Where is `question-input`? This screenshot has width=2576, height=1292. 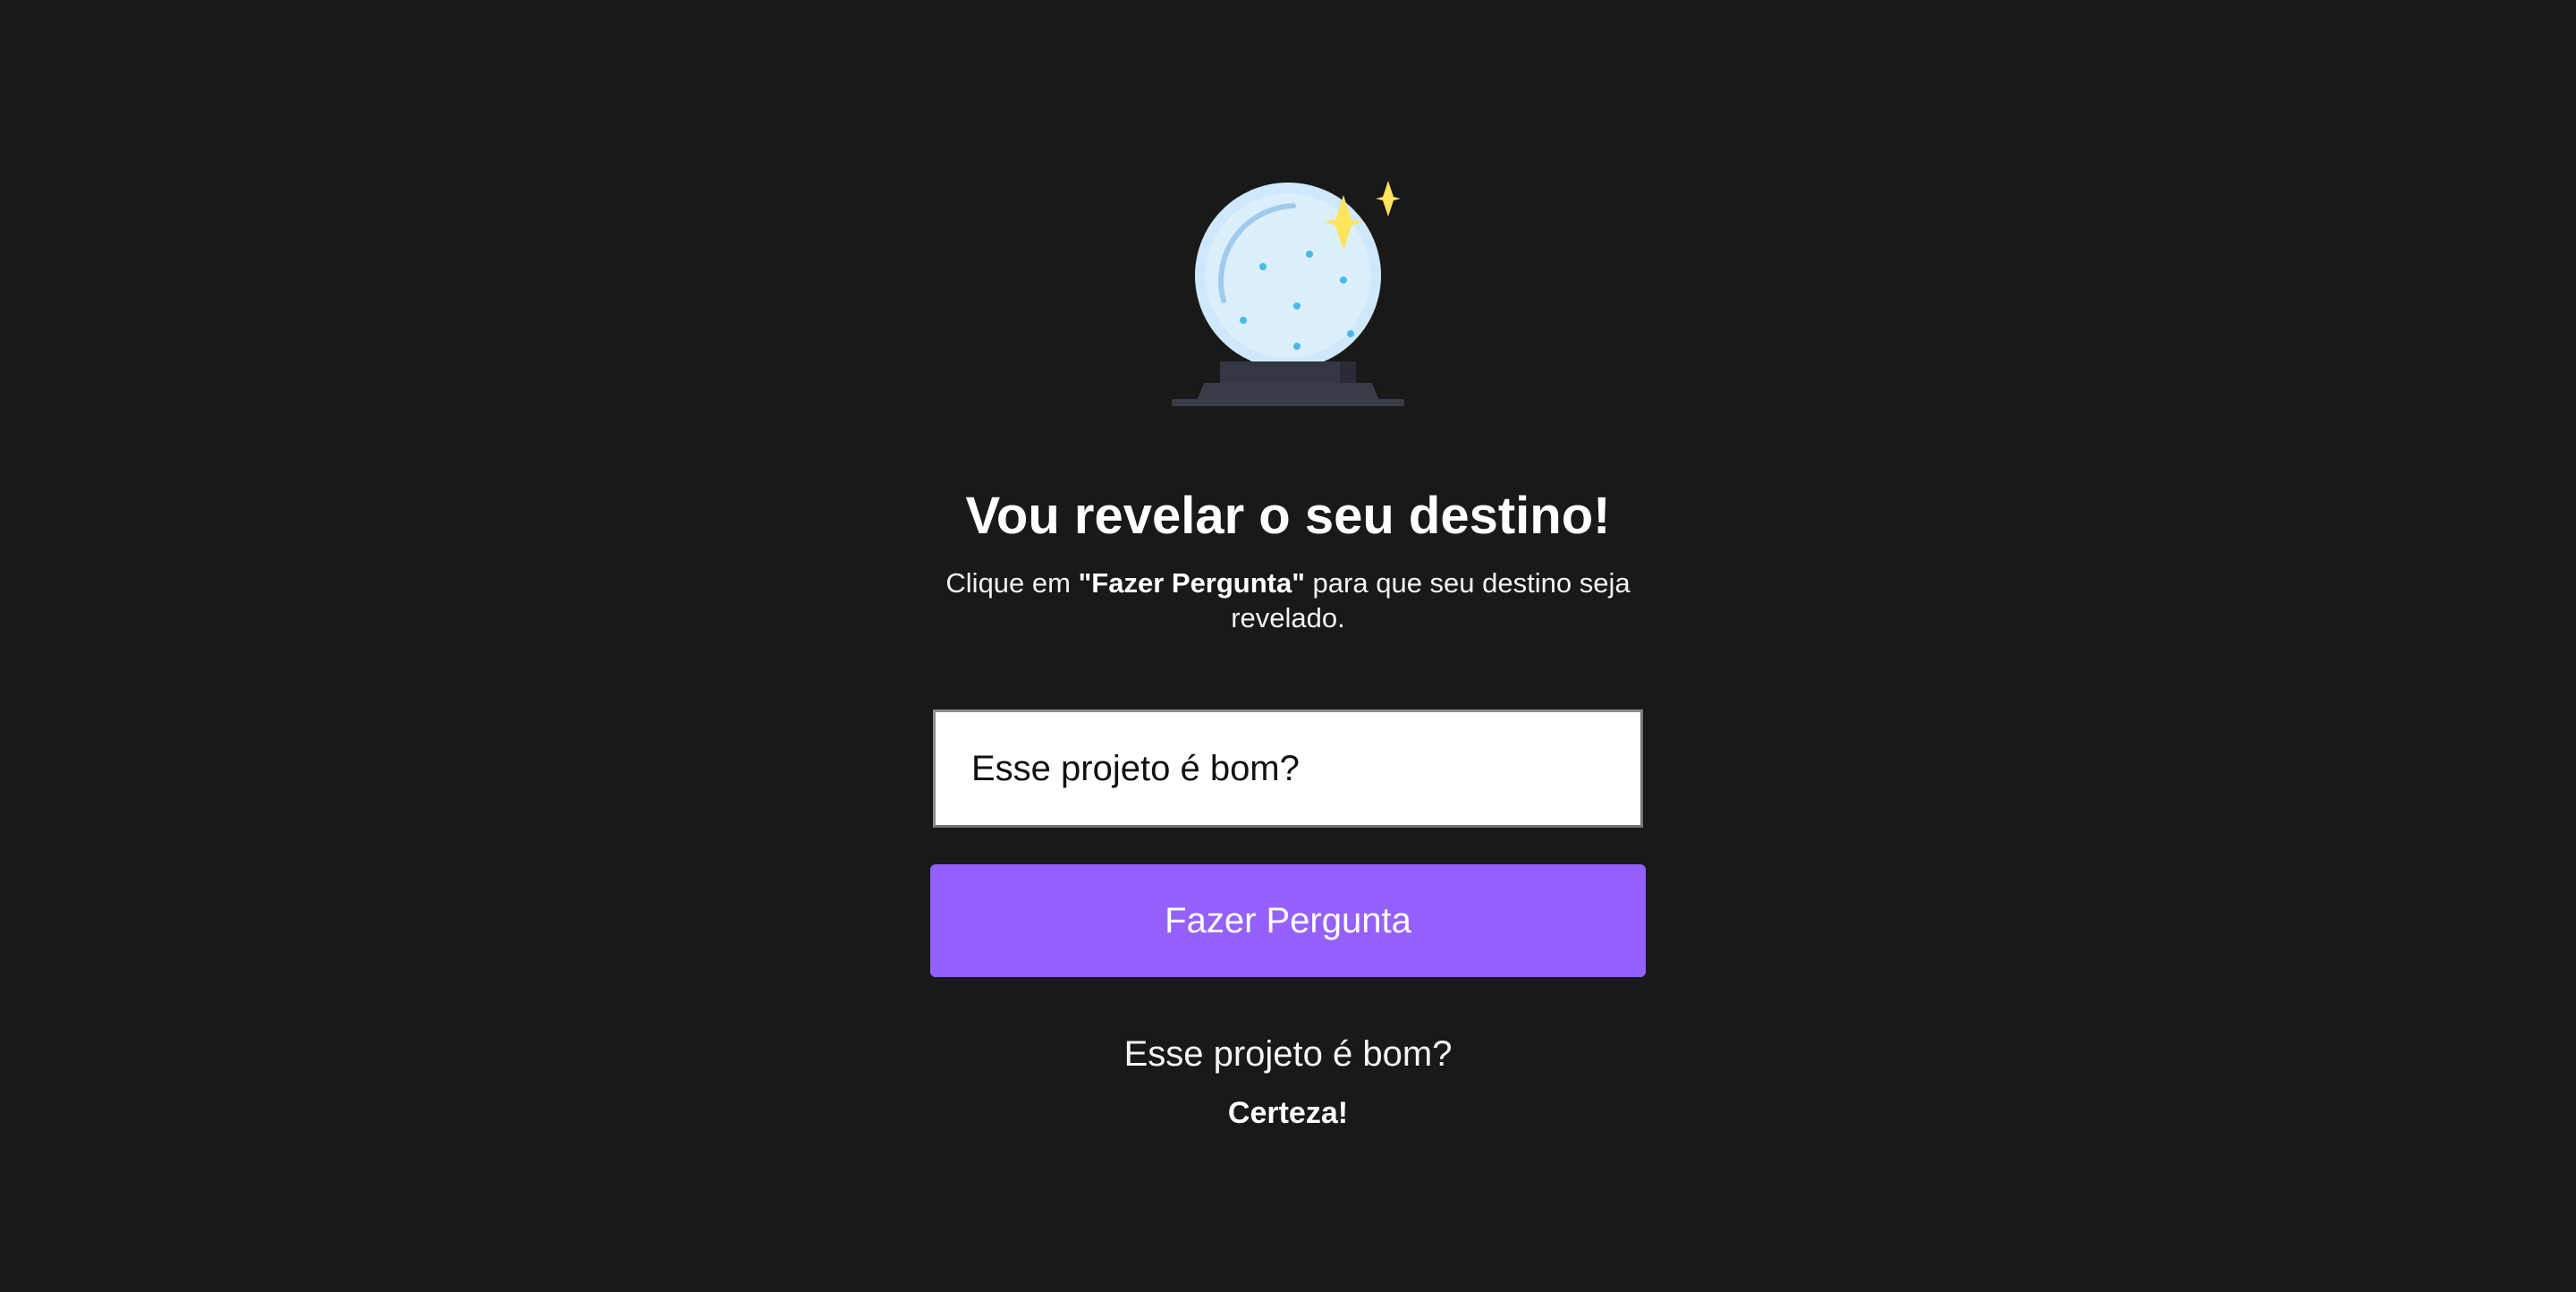
question-input is located at coordinates (1288, 769).